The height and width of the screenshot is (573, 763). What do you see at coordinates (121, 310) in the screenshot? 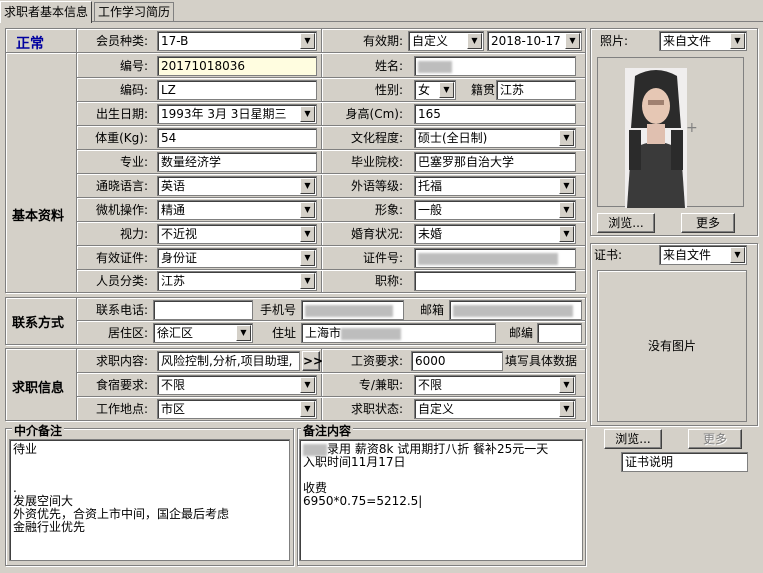
I see `phone-label: 联系电话:` at bounding box center [121, 310].